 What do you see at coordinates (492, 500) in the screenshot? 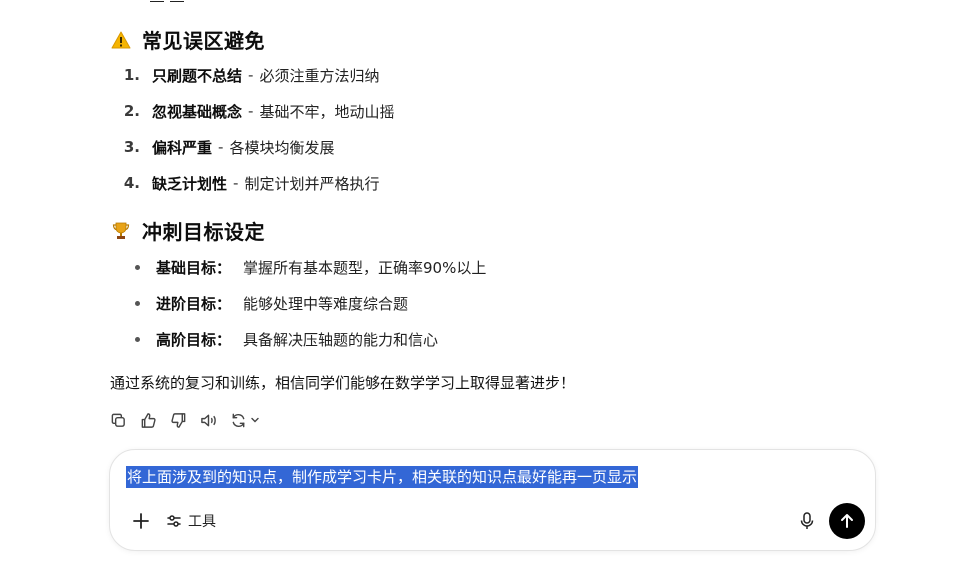
I see `message-composer: 将上面涉及到的知识点，制作成学习卡片，相关联的知识点最好能再一页显示 工具` at bounding box center [492, 500].